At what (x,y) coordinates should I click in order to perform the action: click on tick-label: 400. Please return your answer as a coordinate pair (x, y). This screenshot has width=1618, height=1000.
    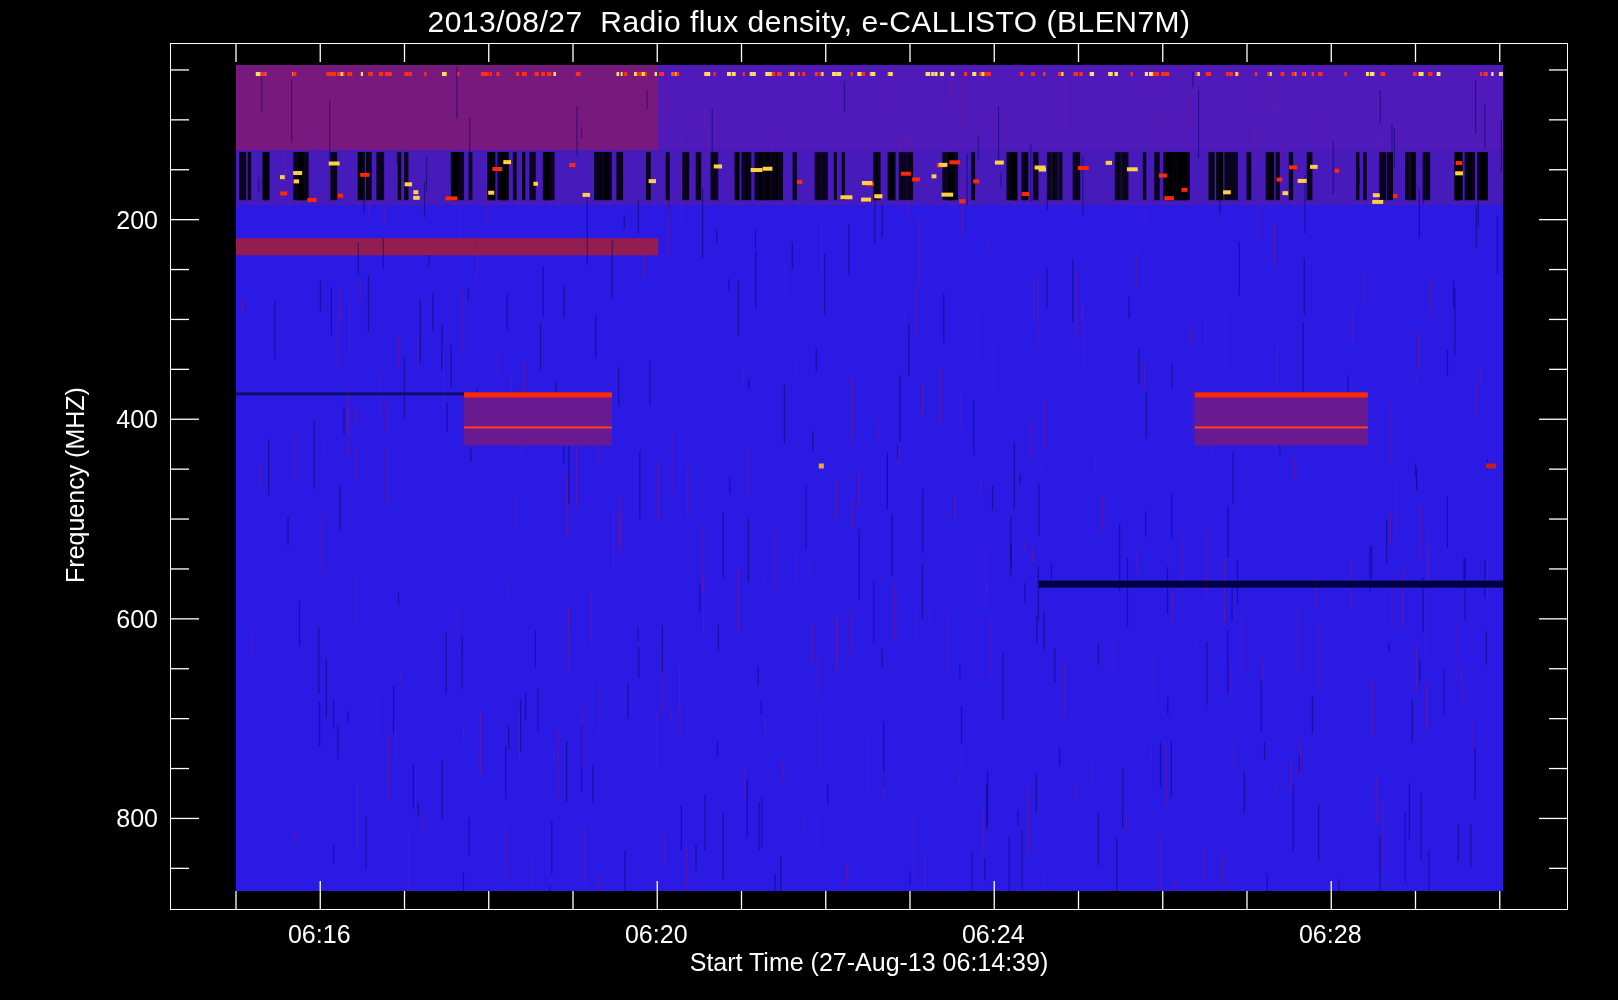
    Looking at the image, I should click on (137, 419).